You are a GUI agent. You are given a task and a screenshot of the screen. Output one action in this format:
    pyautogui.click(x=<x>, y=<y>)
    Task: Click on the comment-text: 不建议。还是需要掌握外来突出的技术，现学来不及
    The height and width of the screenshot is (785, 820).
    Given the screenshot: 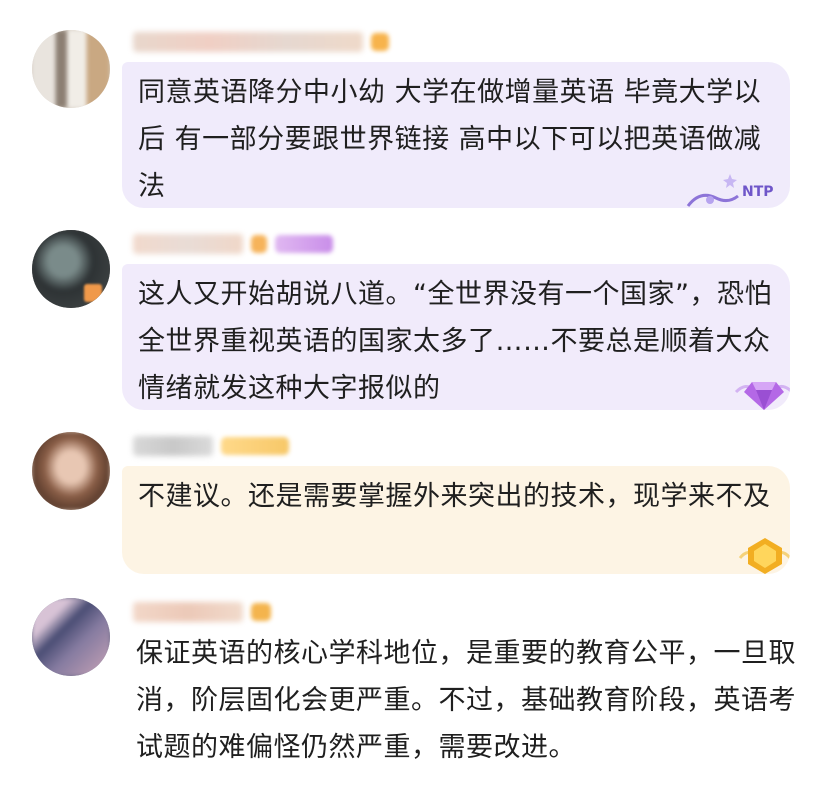 What is the action you would take?
    pyautogui.click(x=454, y=496)
    